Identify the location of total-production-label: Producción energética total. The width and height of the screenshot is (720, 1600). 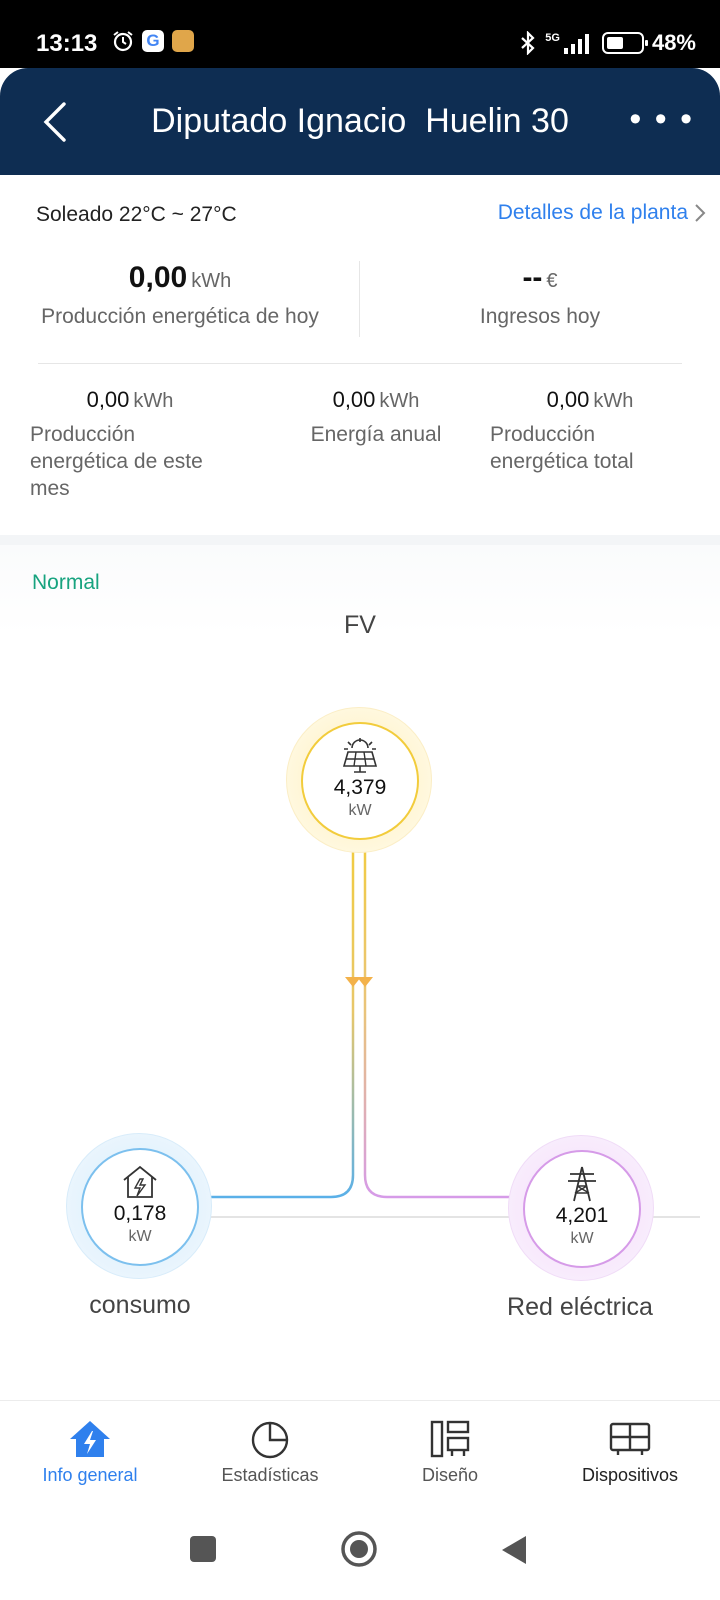
(562, 448).